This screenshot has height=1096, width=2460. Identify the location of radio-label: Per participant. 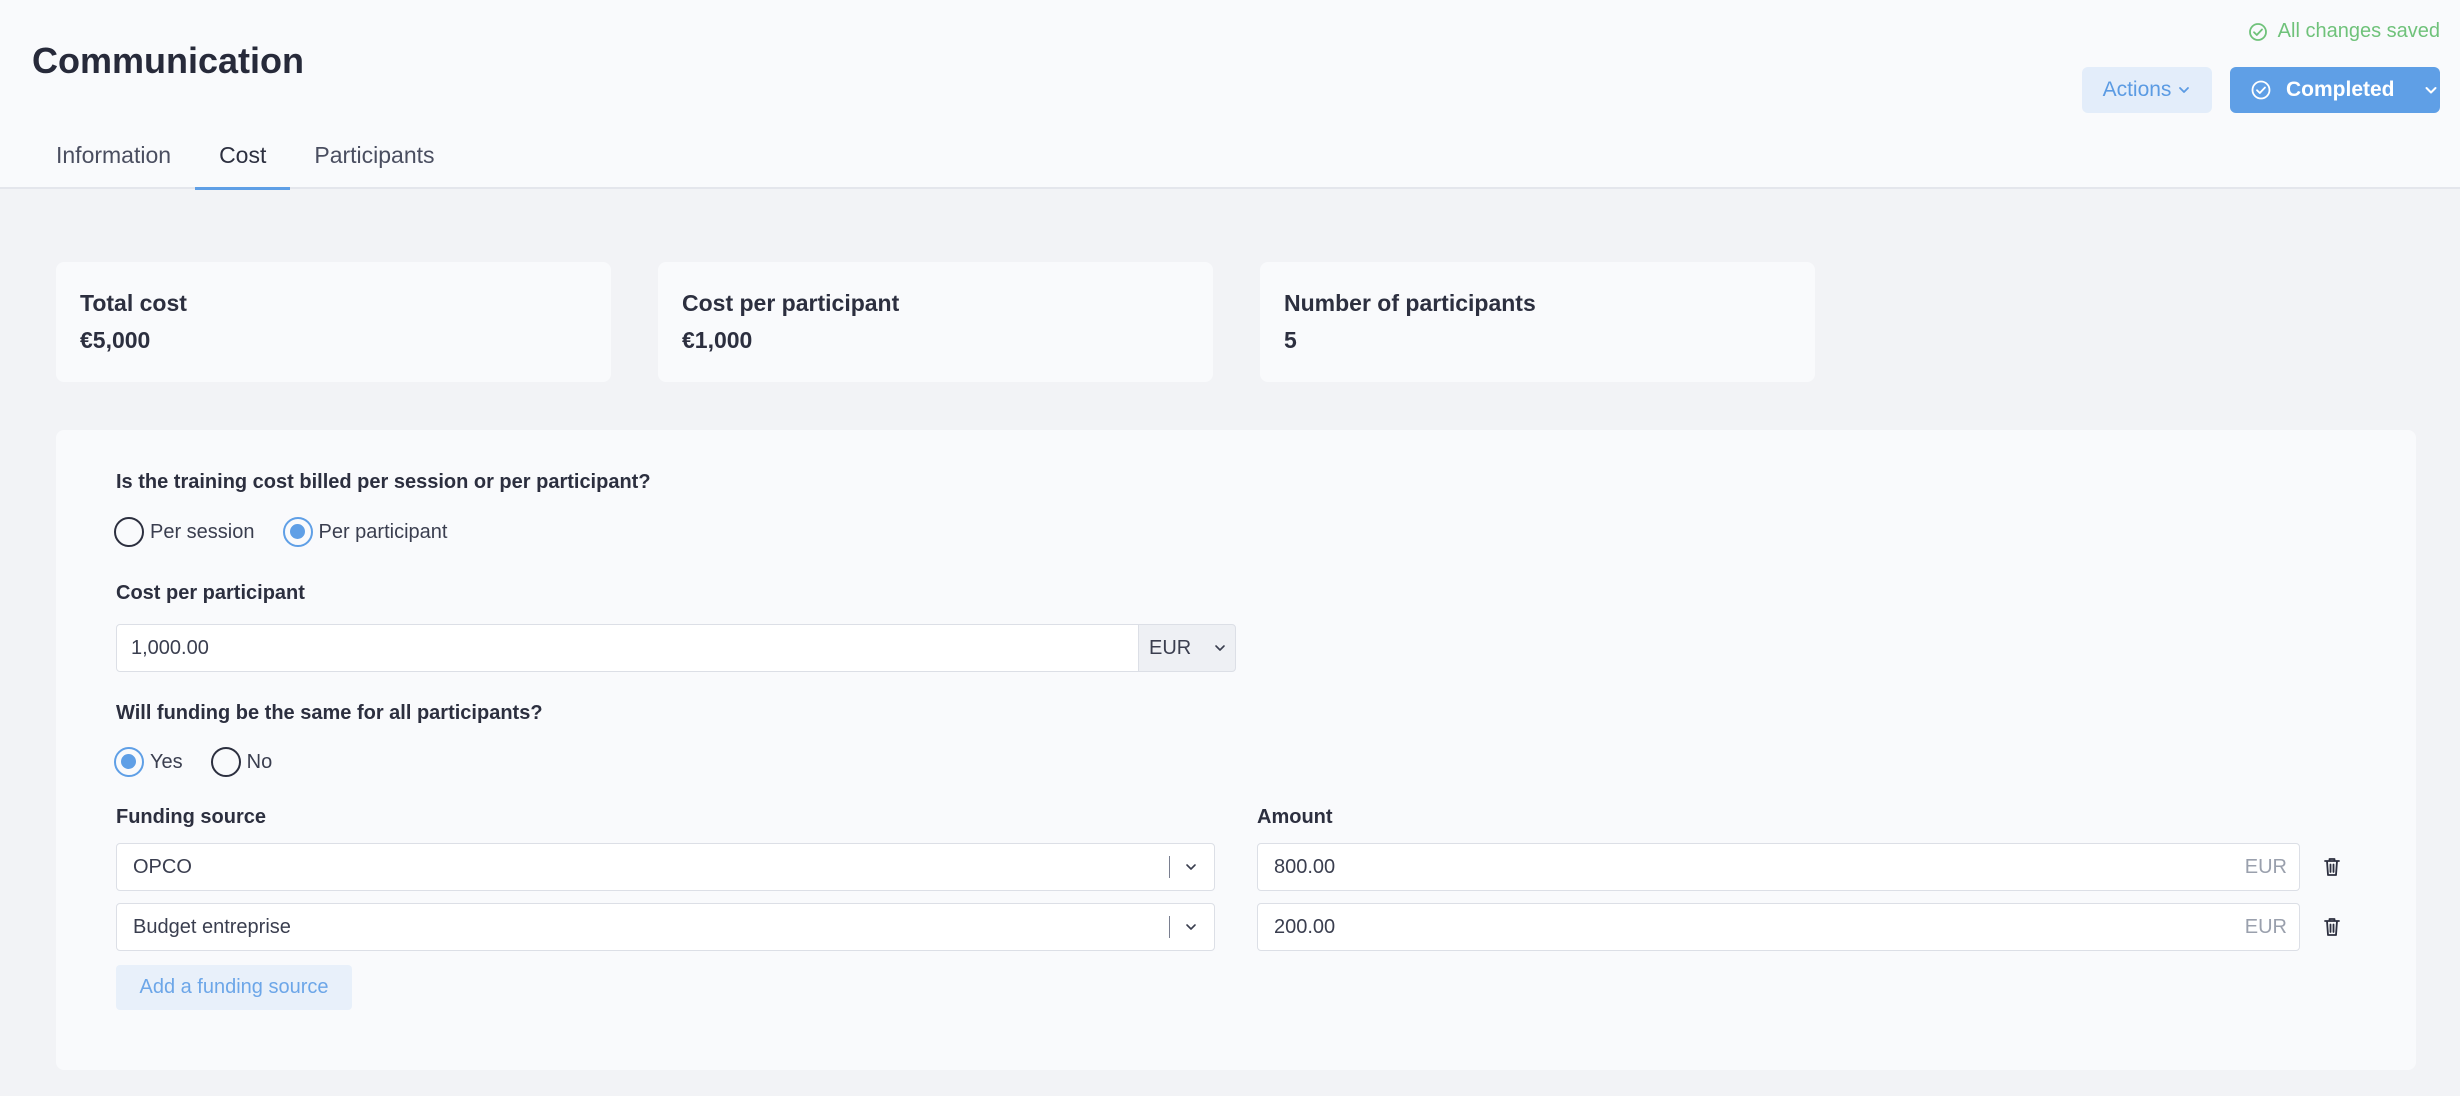
(383, 531).